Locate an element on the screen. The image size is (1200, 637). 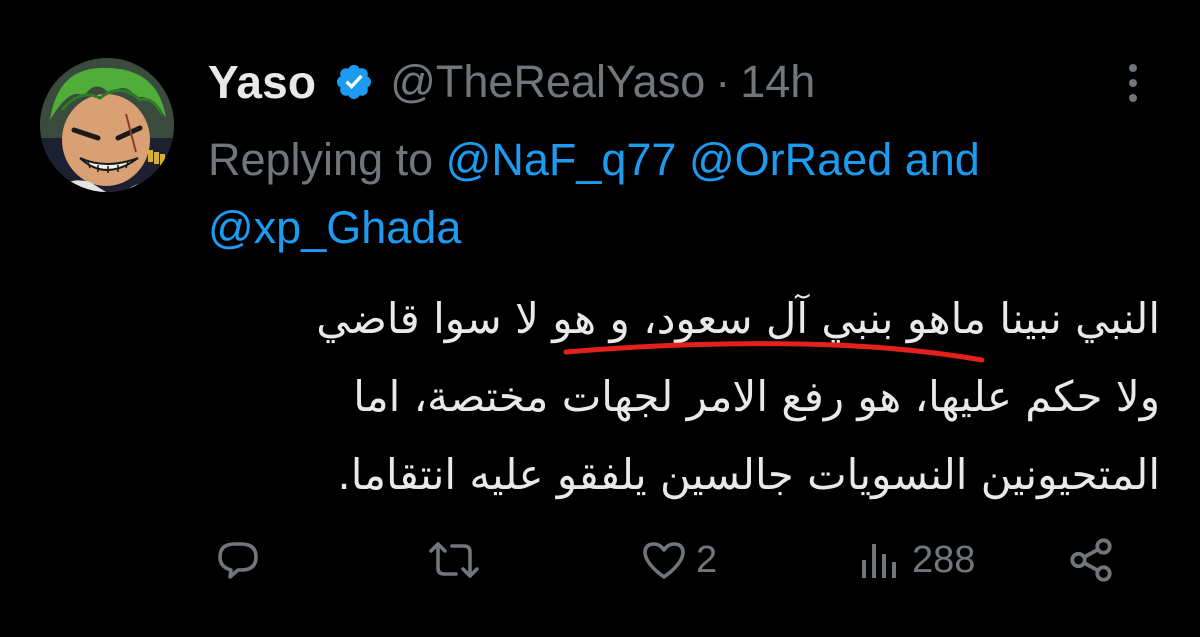
display-name: Yaso is located at coordinates (262, 82).